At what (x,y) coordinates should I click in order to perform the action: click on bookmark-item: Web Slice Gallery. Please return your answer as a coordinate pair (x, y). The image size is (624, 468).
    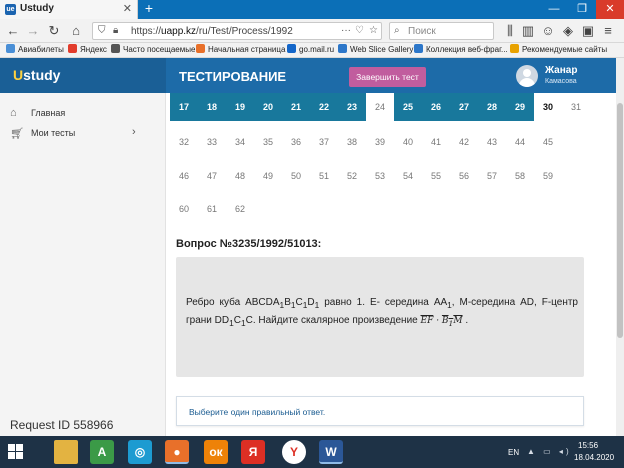
    Looking at the image, I should click on (375, 49).